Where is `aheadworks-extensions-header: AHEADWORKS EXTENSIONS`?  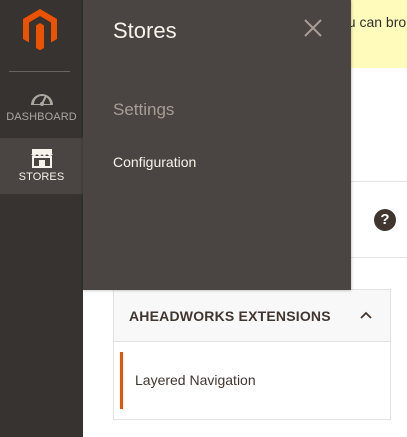 aheadworks-extensions-header: AHEADWORKS EXTENSIONS is located at coordinates (252, 316).